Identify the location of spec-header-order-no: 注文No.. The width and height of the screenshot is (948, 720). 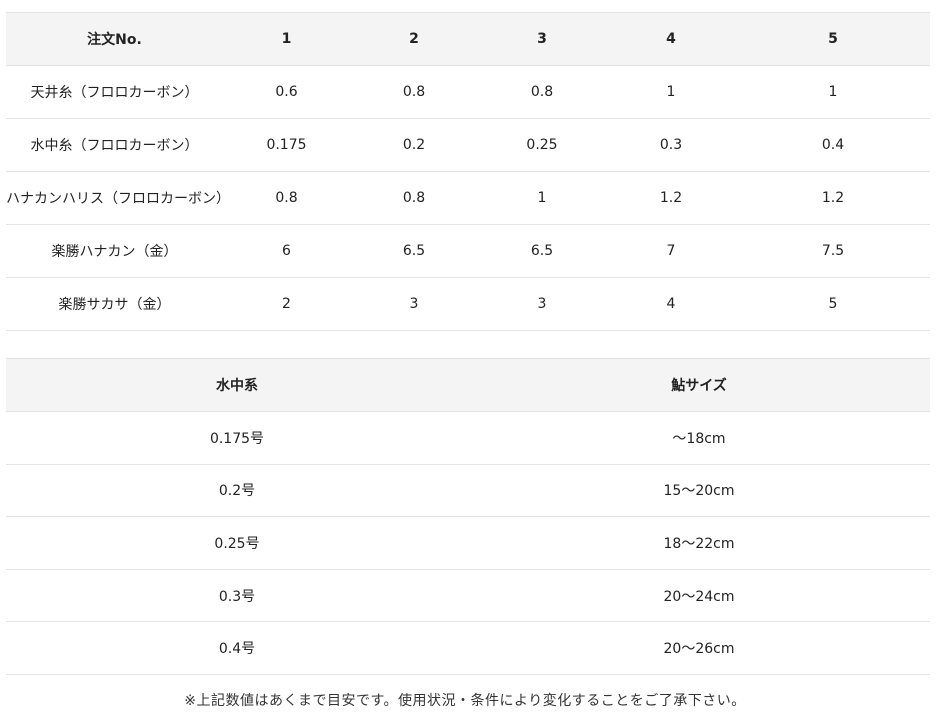
(114, 39).